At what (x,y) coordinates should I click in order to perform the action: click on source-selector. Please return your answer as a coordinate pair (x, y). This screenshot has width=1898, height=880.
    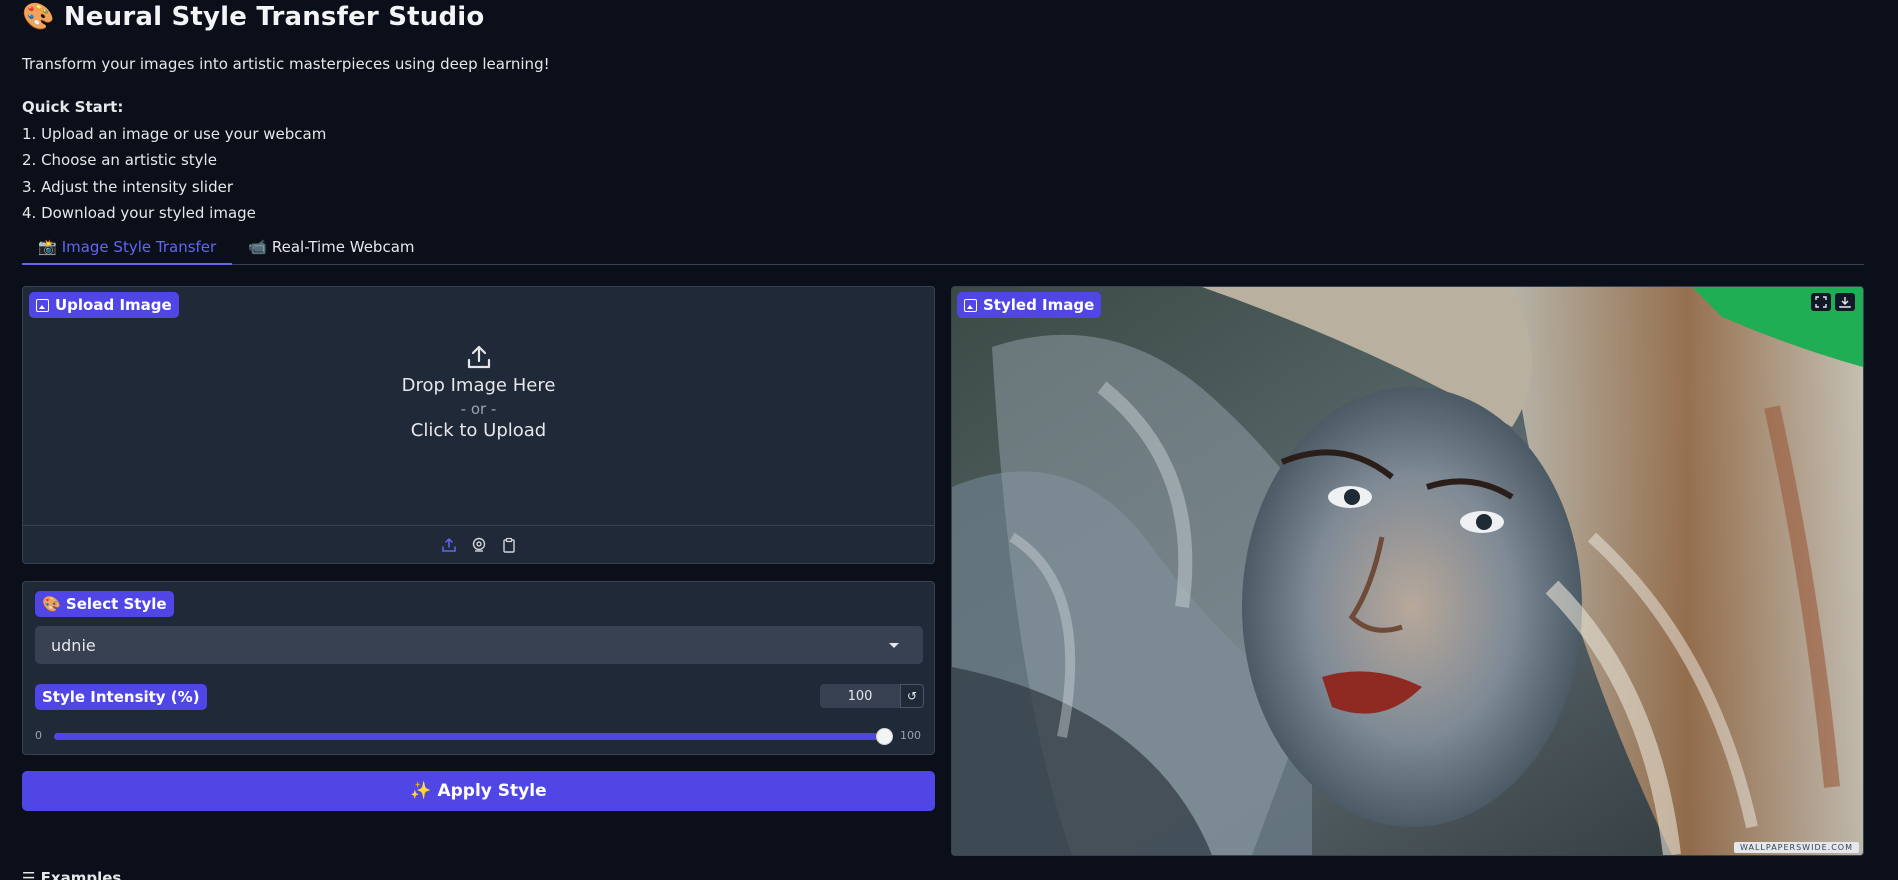
    Looking at the image, I should click on (478, 544).